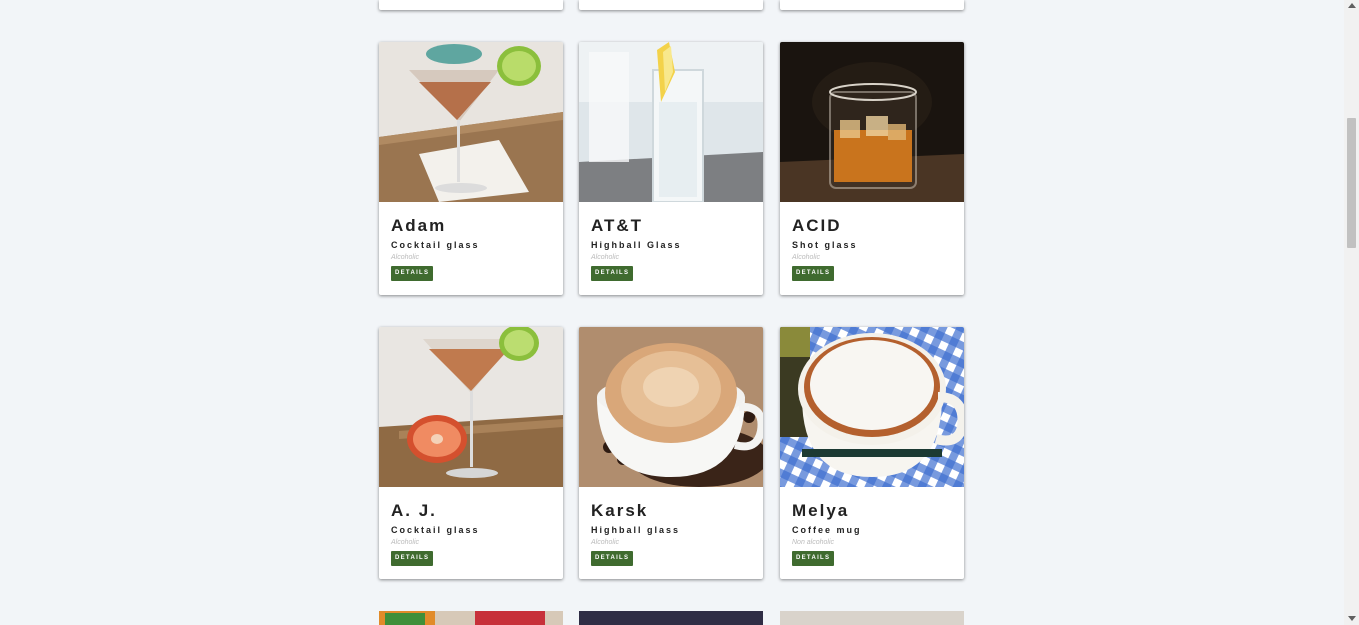 Image resolution: width=1359 pixels, height=625 pixels. Describe the element at coordinates (1351, 312) in the screenshot. I see `vertical-scrollbar` at that location.